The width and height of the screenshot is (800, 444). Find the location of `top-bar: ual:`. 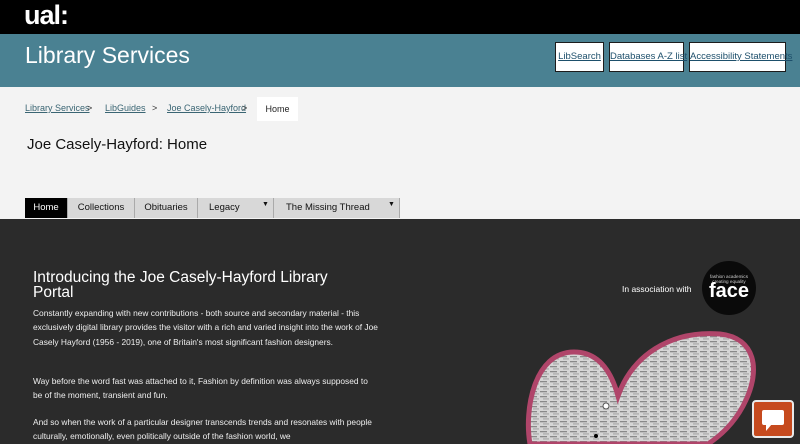

top-bar: ual: is located at coordinates (400, 17).